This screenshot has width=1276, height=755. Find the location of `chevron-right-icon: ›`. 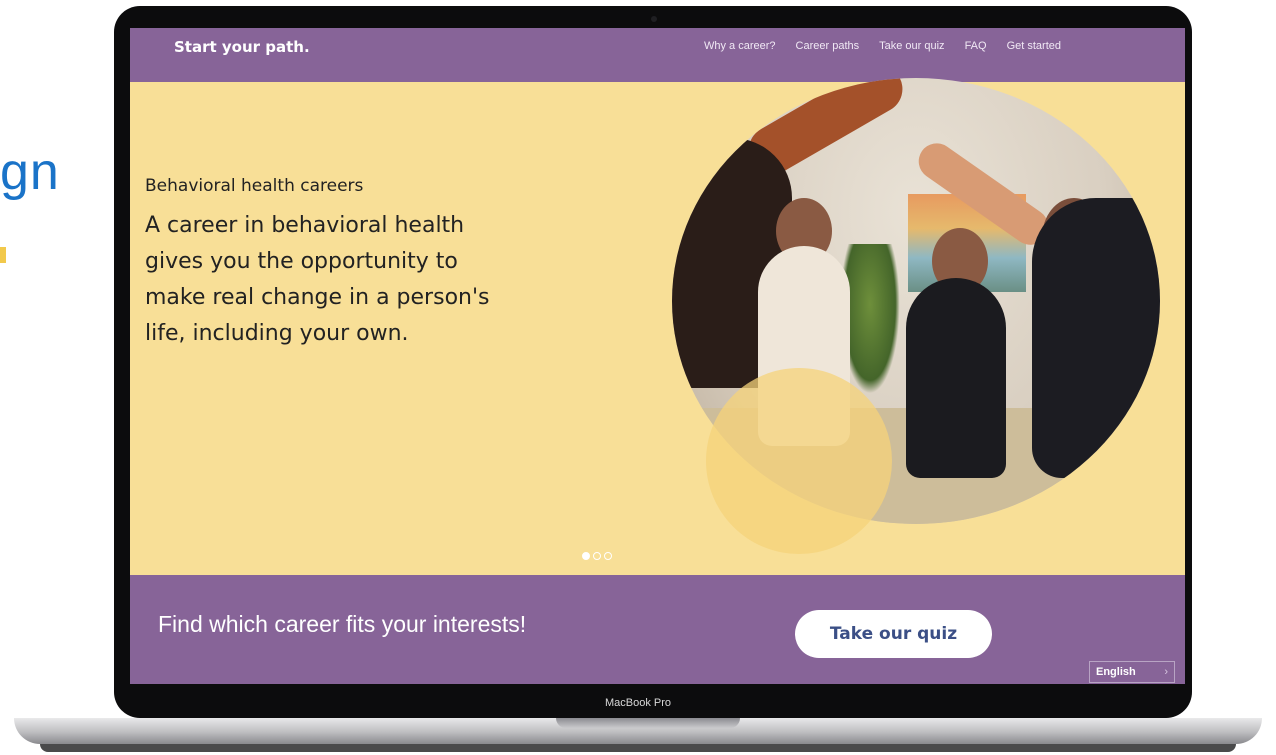

chevron-right-icon: › is located at coordinates (1166, 672).